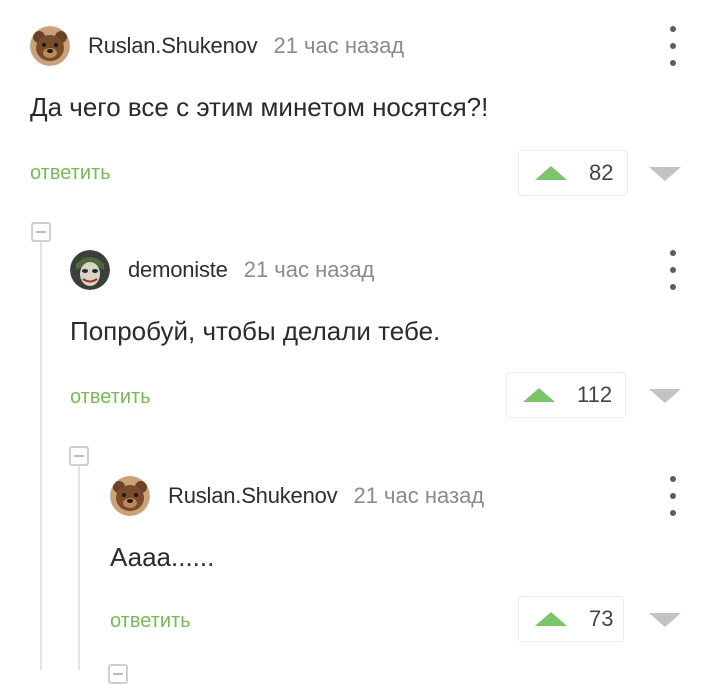 Image resolution: width=720 pixels, height=684 pixels. I want to click on upvote-button: 82, so click(573, 173).